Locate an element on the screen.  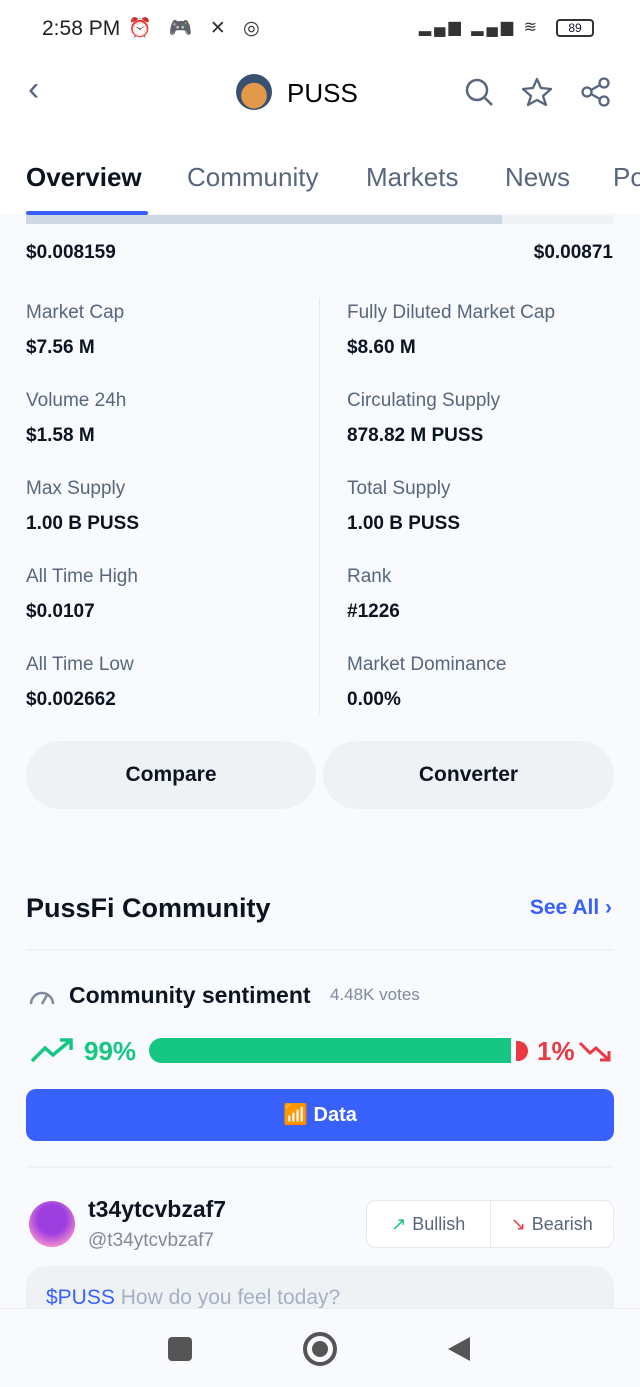
back-icon: ‹ is located at coordinates (33, 89).